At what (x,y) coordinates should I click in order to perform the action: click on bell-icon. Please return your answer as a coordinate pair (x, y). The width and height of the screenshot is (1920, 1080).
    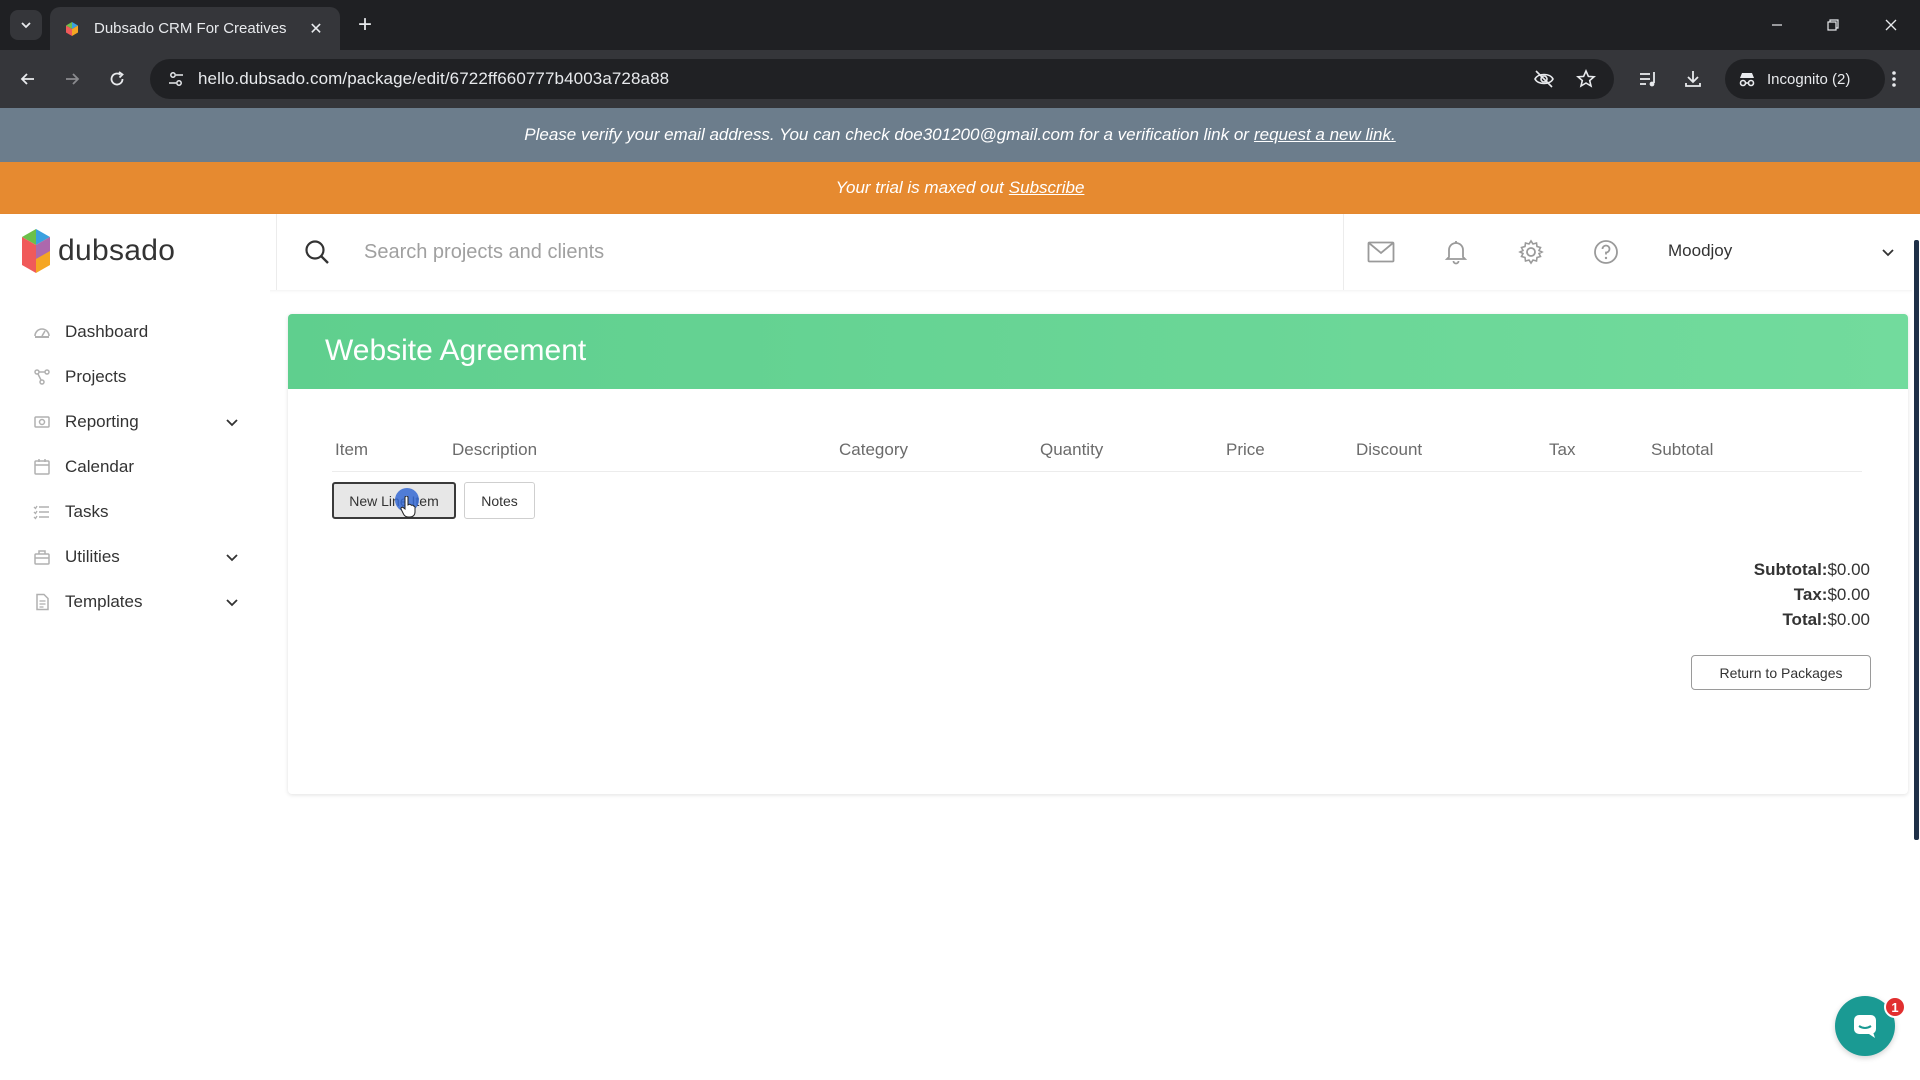
    Looking at the image, I should click on (1456, 252).